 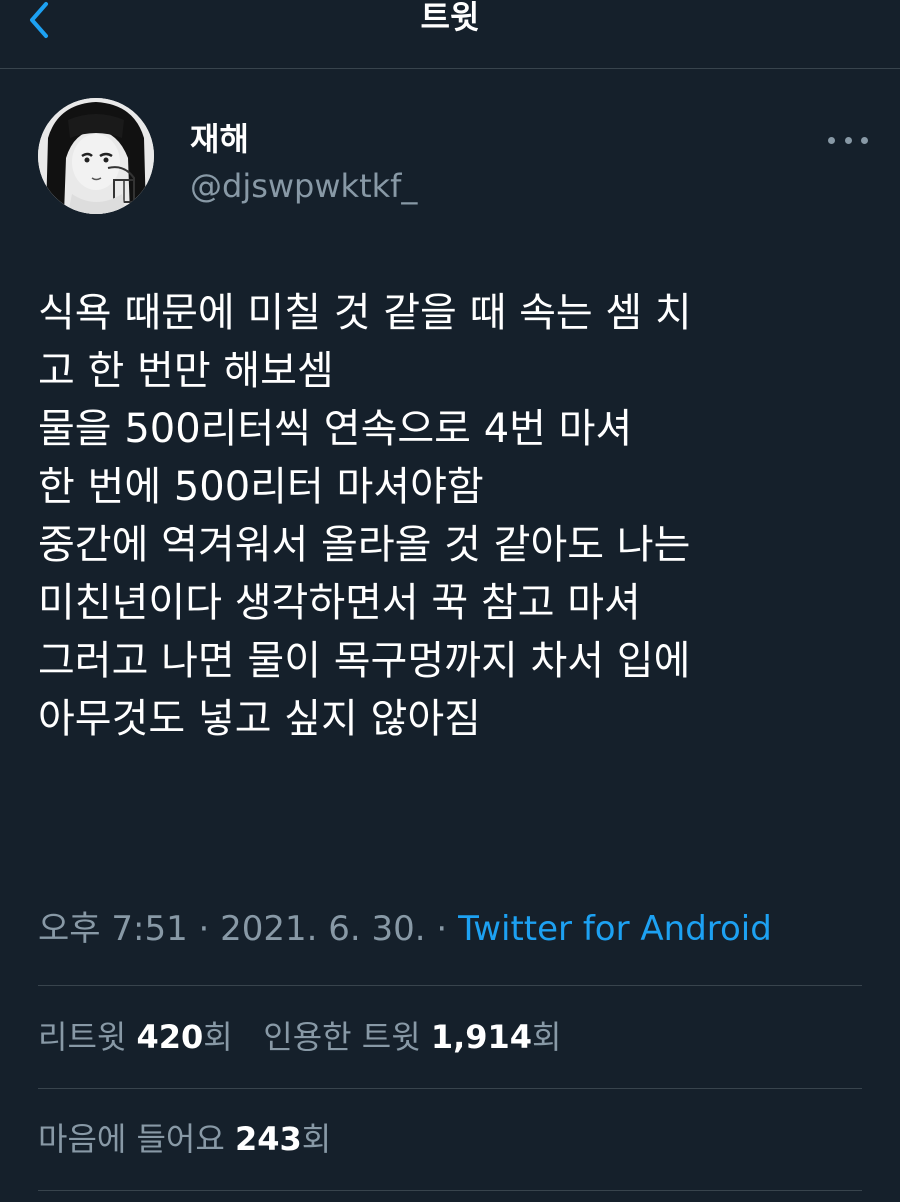 What do you see at coordinates (453, 158) in the screenshot?
I see `tweet-author-header: 재해 @djswpwktkf_` at bounding box center [453, 158].